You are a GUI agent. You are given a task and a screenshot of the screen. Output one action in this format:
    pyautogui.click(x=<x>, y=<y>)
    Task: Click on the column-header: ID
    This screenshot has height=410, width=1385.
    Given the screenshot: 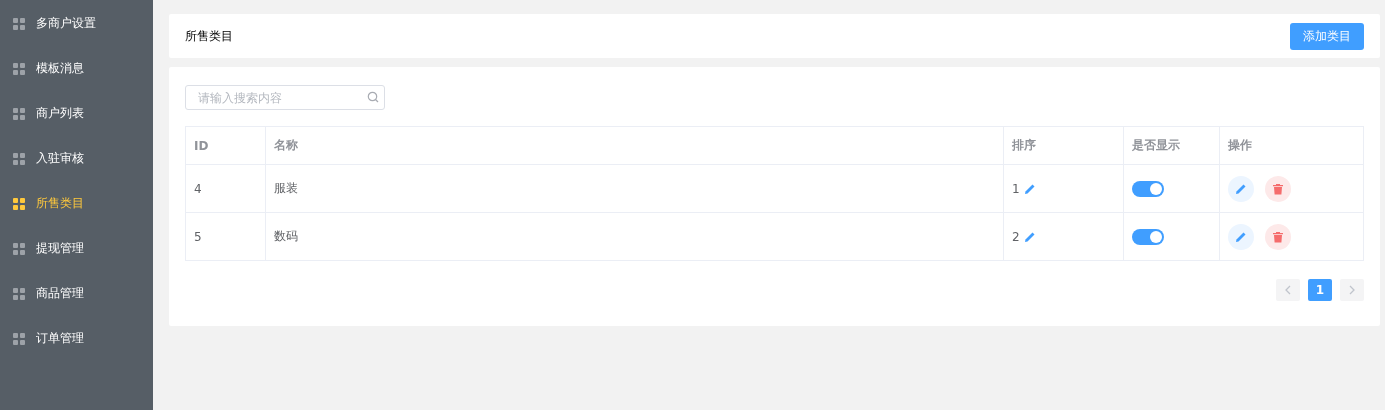 What is the action you would take?
    pyautogui.click(x=225, y=145)
    